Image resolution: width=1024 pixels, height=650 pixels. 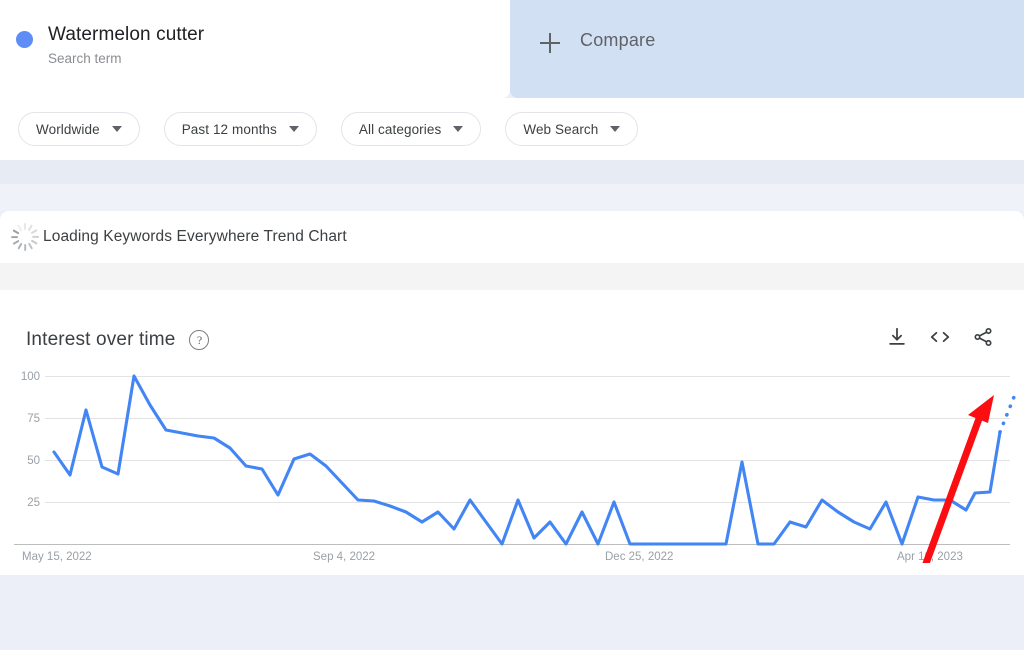 I want to click on compare-label: Compare, so click(x=618, y=40).